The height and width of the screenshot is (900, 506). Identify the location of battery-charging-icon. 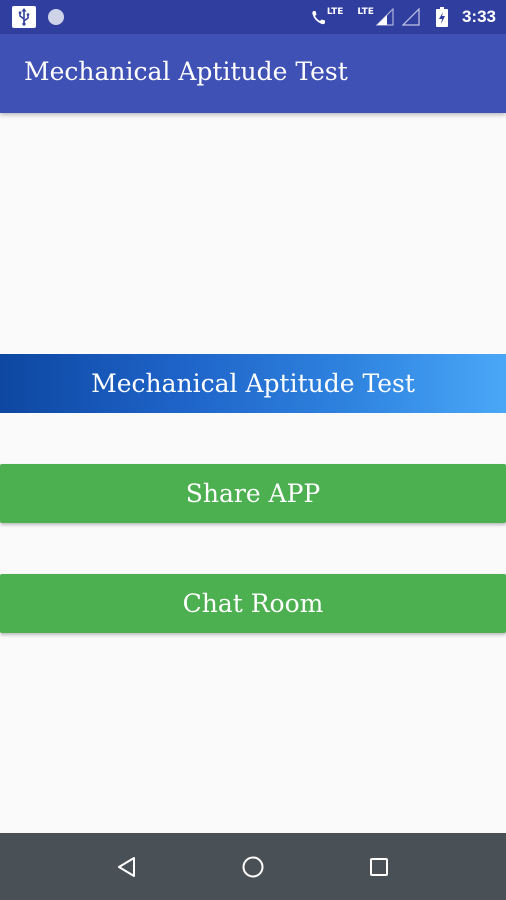
(441, 17).